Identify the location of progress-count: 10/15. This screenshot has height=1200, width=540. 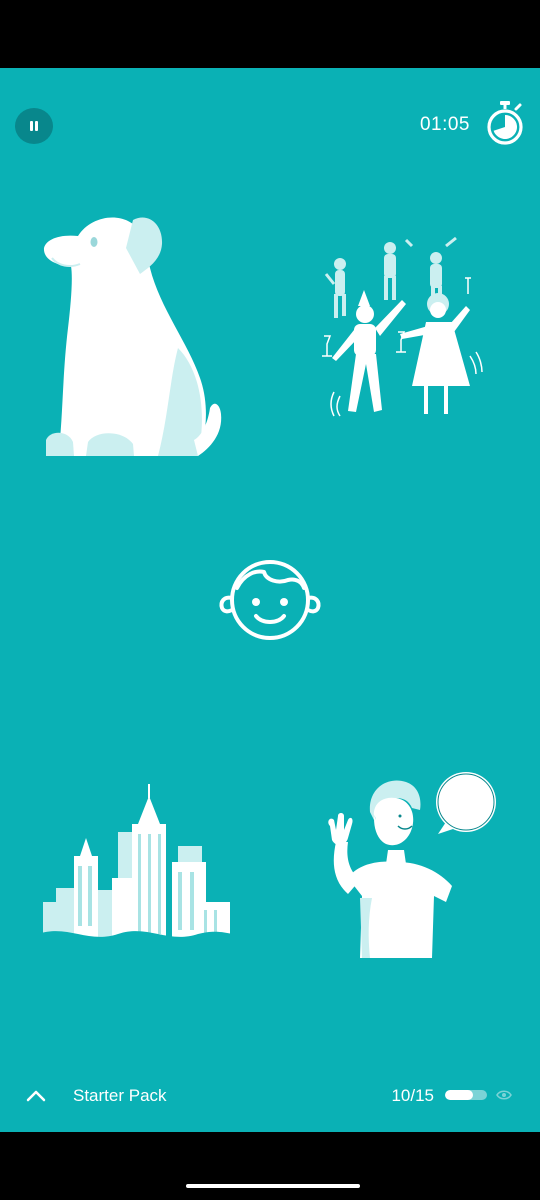
(412, 1095).